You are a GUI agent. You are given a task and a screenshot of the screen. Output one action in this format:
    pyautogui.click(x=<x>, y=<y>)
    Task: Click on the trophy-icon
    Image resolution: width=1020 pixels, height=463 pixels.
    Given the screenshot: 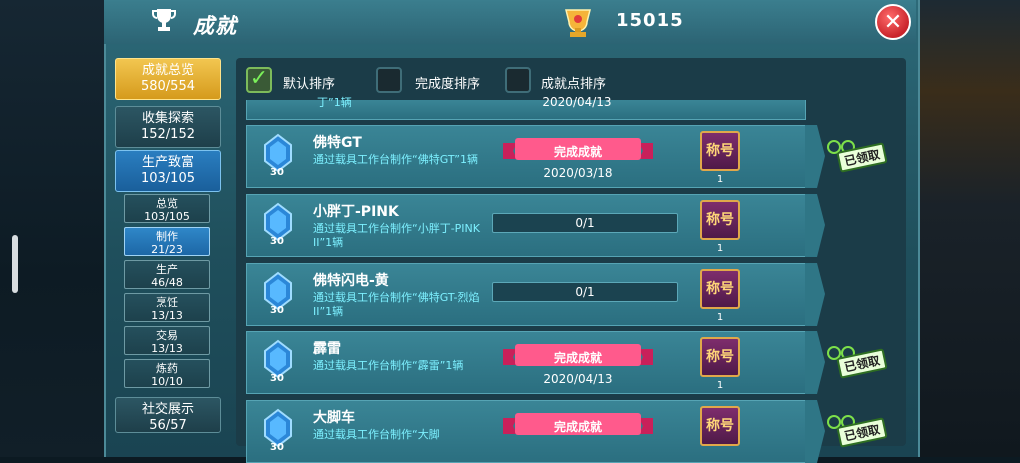 What is the action you would take?
    pyautogui.click(x=164, y=20)
    